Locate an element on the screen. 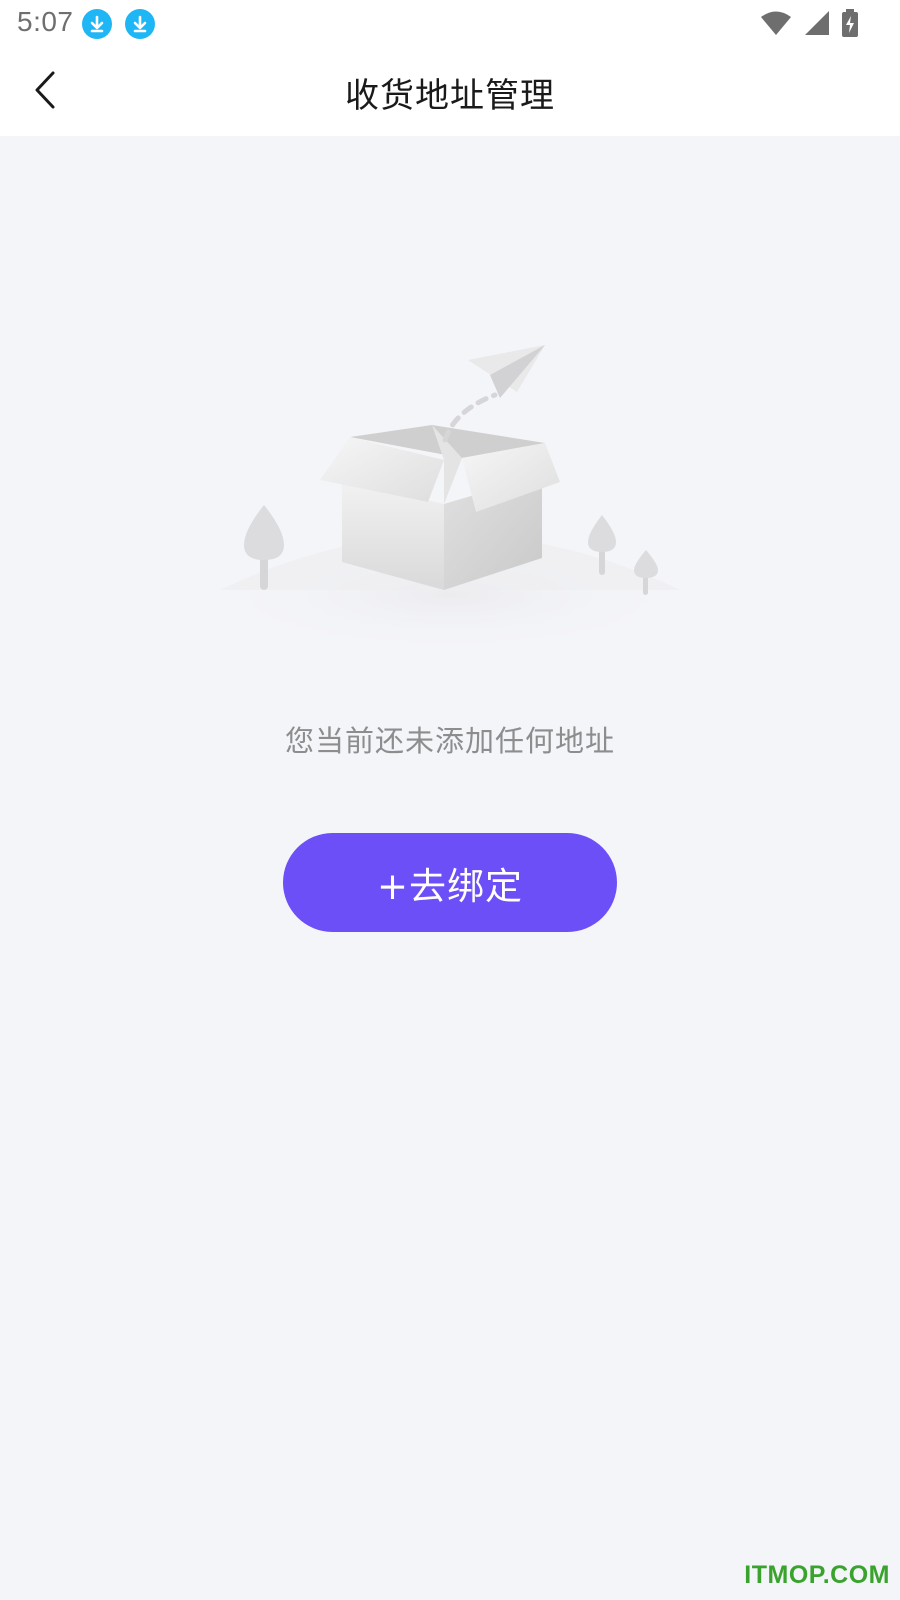  app-header: 收货地址管理 is located at coordinates (450, 92).